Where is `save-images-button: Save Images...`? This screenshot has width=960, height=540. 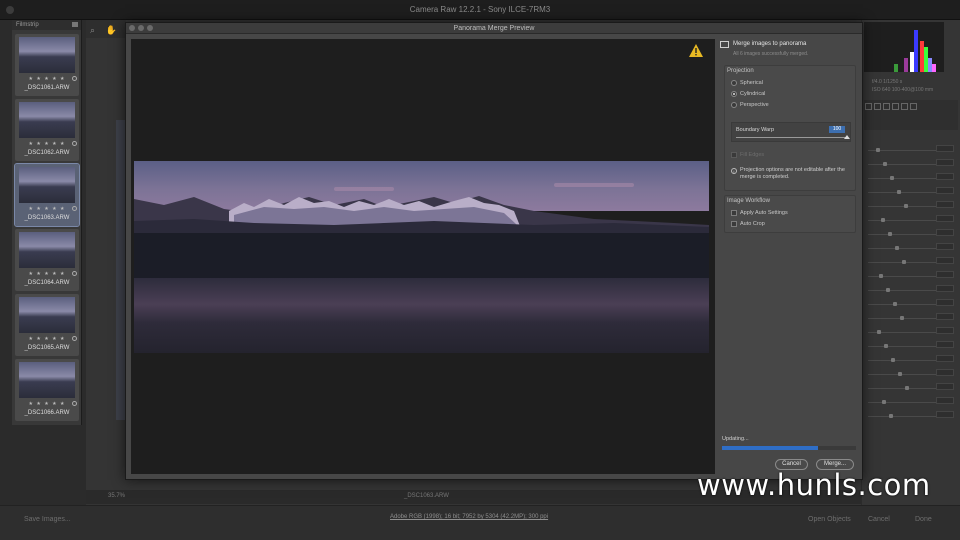
save-images-button: Save Images... is located at coordinates (47, 520).